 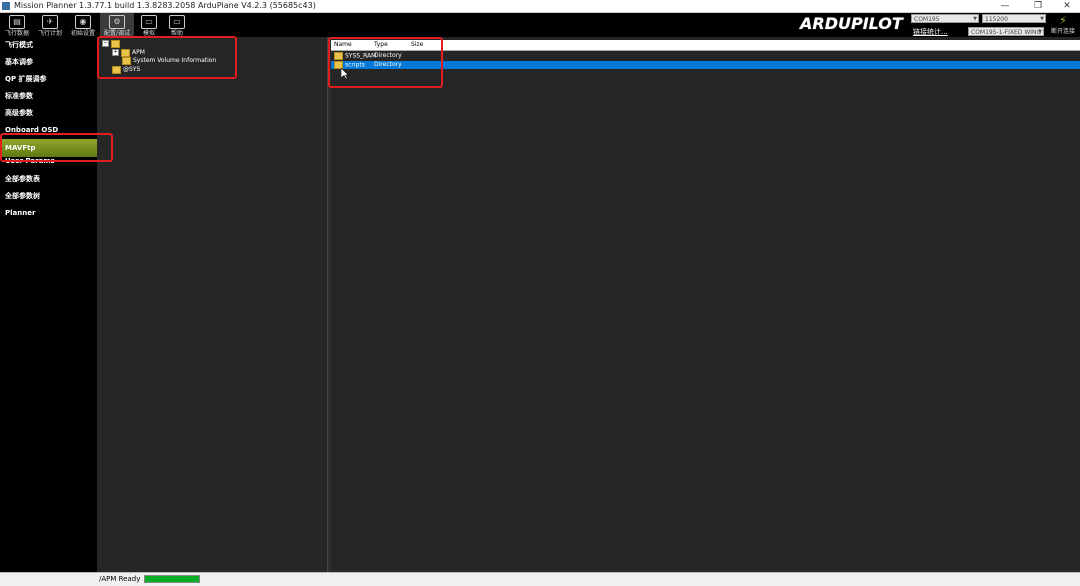 What do you see at coordinates (48, 45) in the screenshot?
I see `sidebar-item-flight-modes: 飞行模式` at bounding box center [48, 45].